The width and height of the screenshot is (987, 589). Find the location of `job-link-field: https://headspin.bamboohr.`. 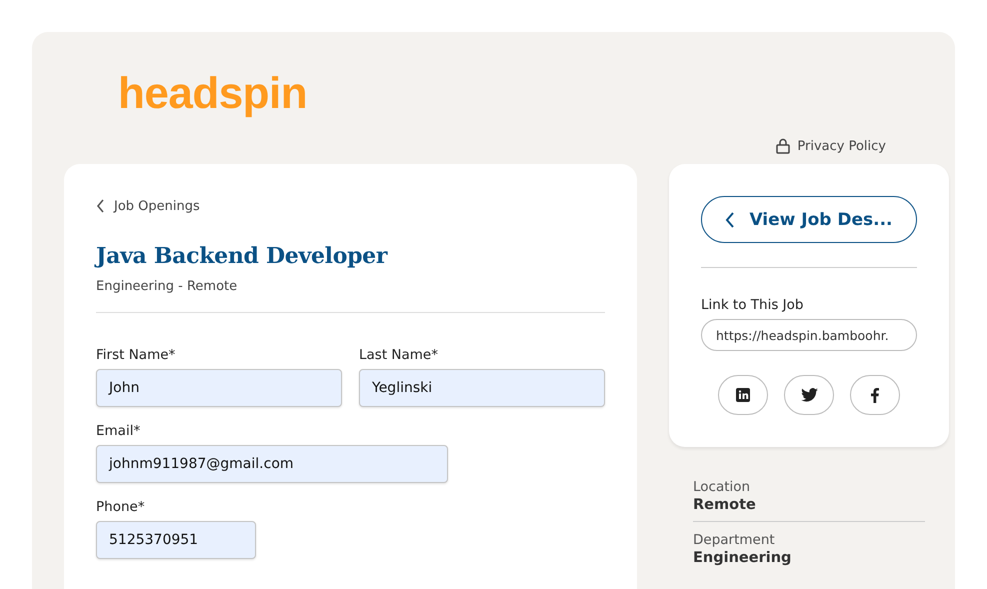

job-link-field: https://headspin.bamboohr. is located at coordinates (809, 335).